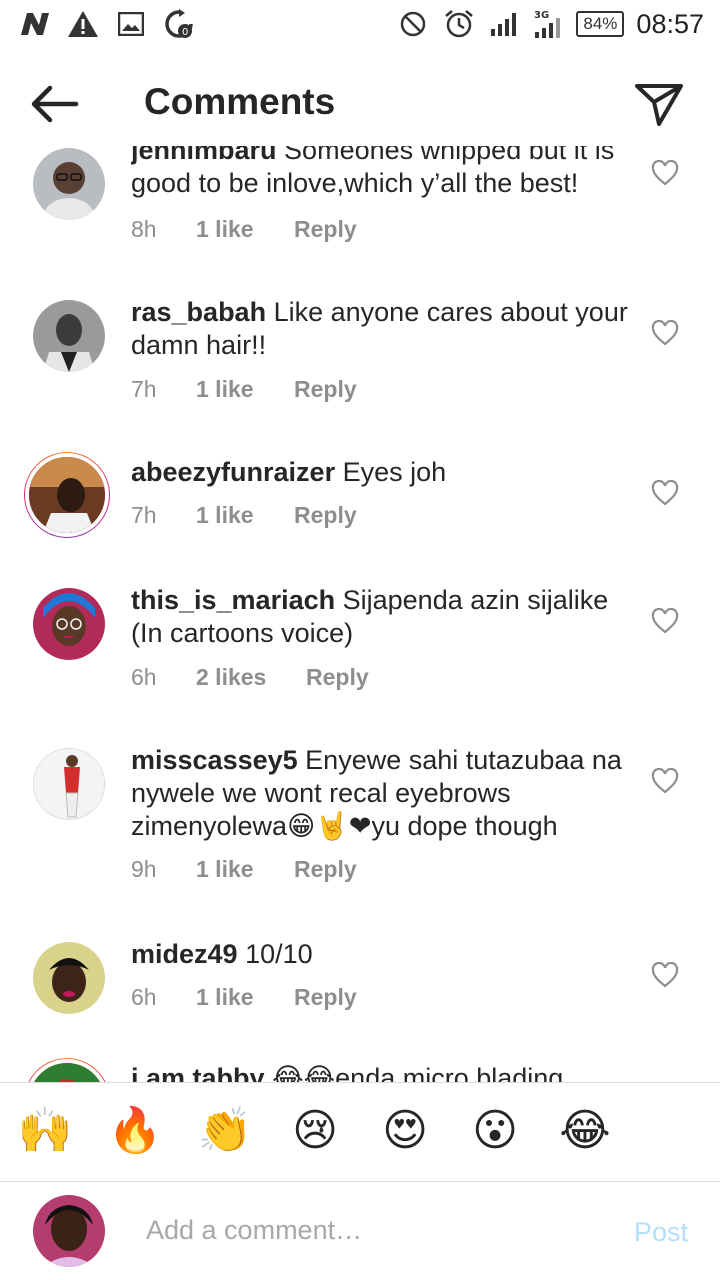 The image size is (720, 1280). I want to click on comment-likes: 2 likes, so click(251, 677).